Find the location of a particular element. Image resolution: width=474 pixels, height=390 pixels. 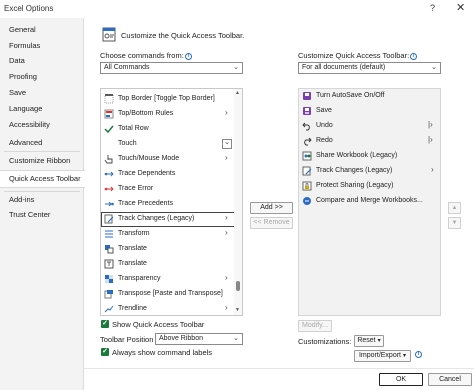

cancel-button: Cancel is located at coordinates (450, 379).